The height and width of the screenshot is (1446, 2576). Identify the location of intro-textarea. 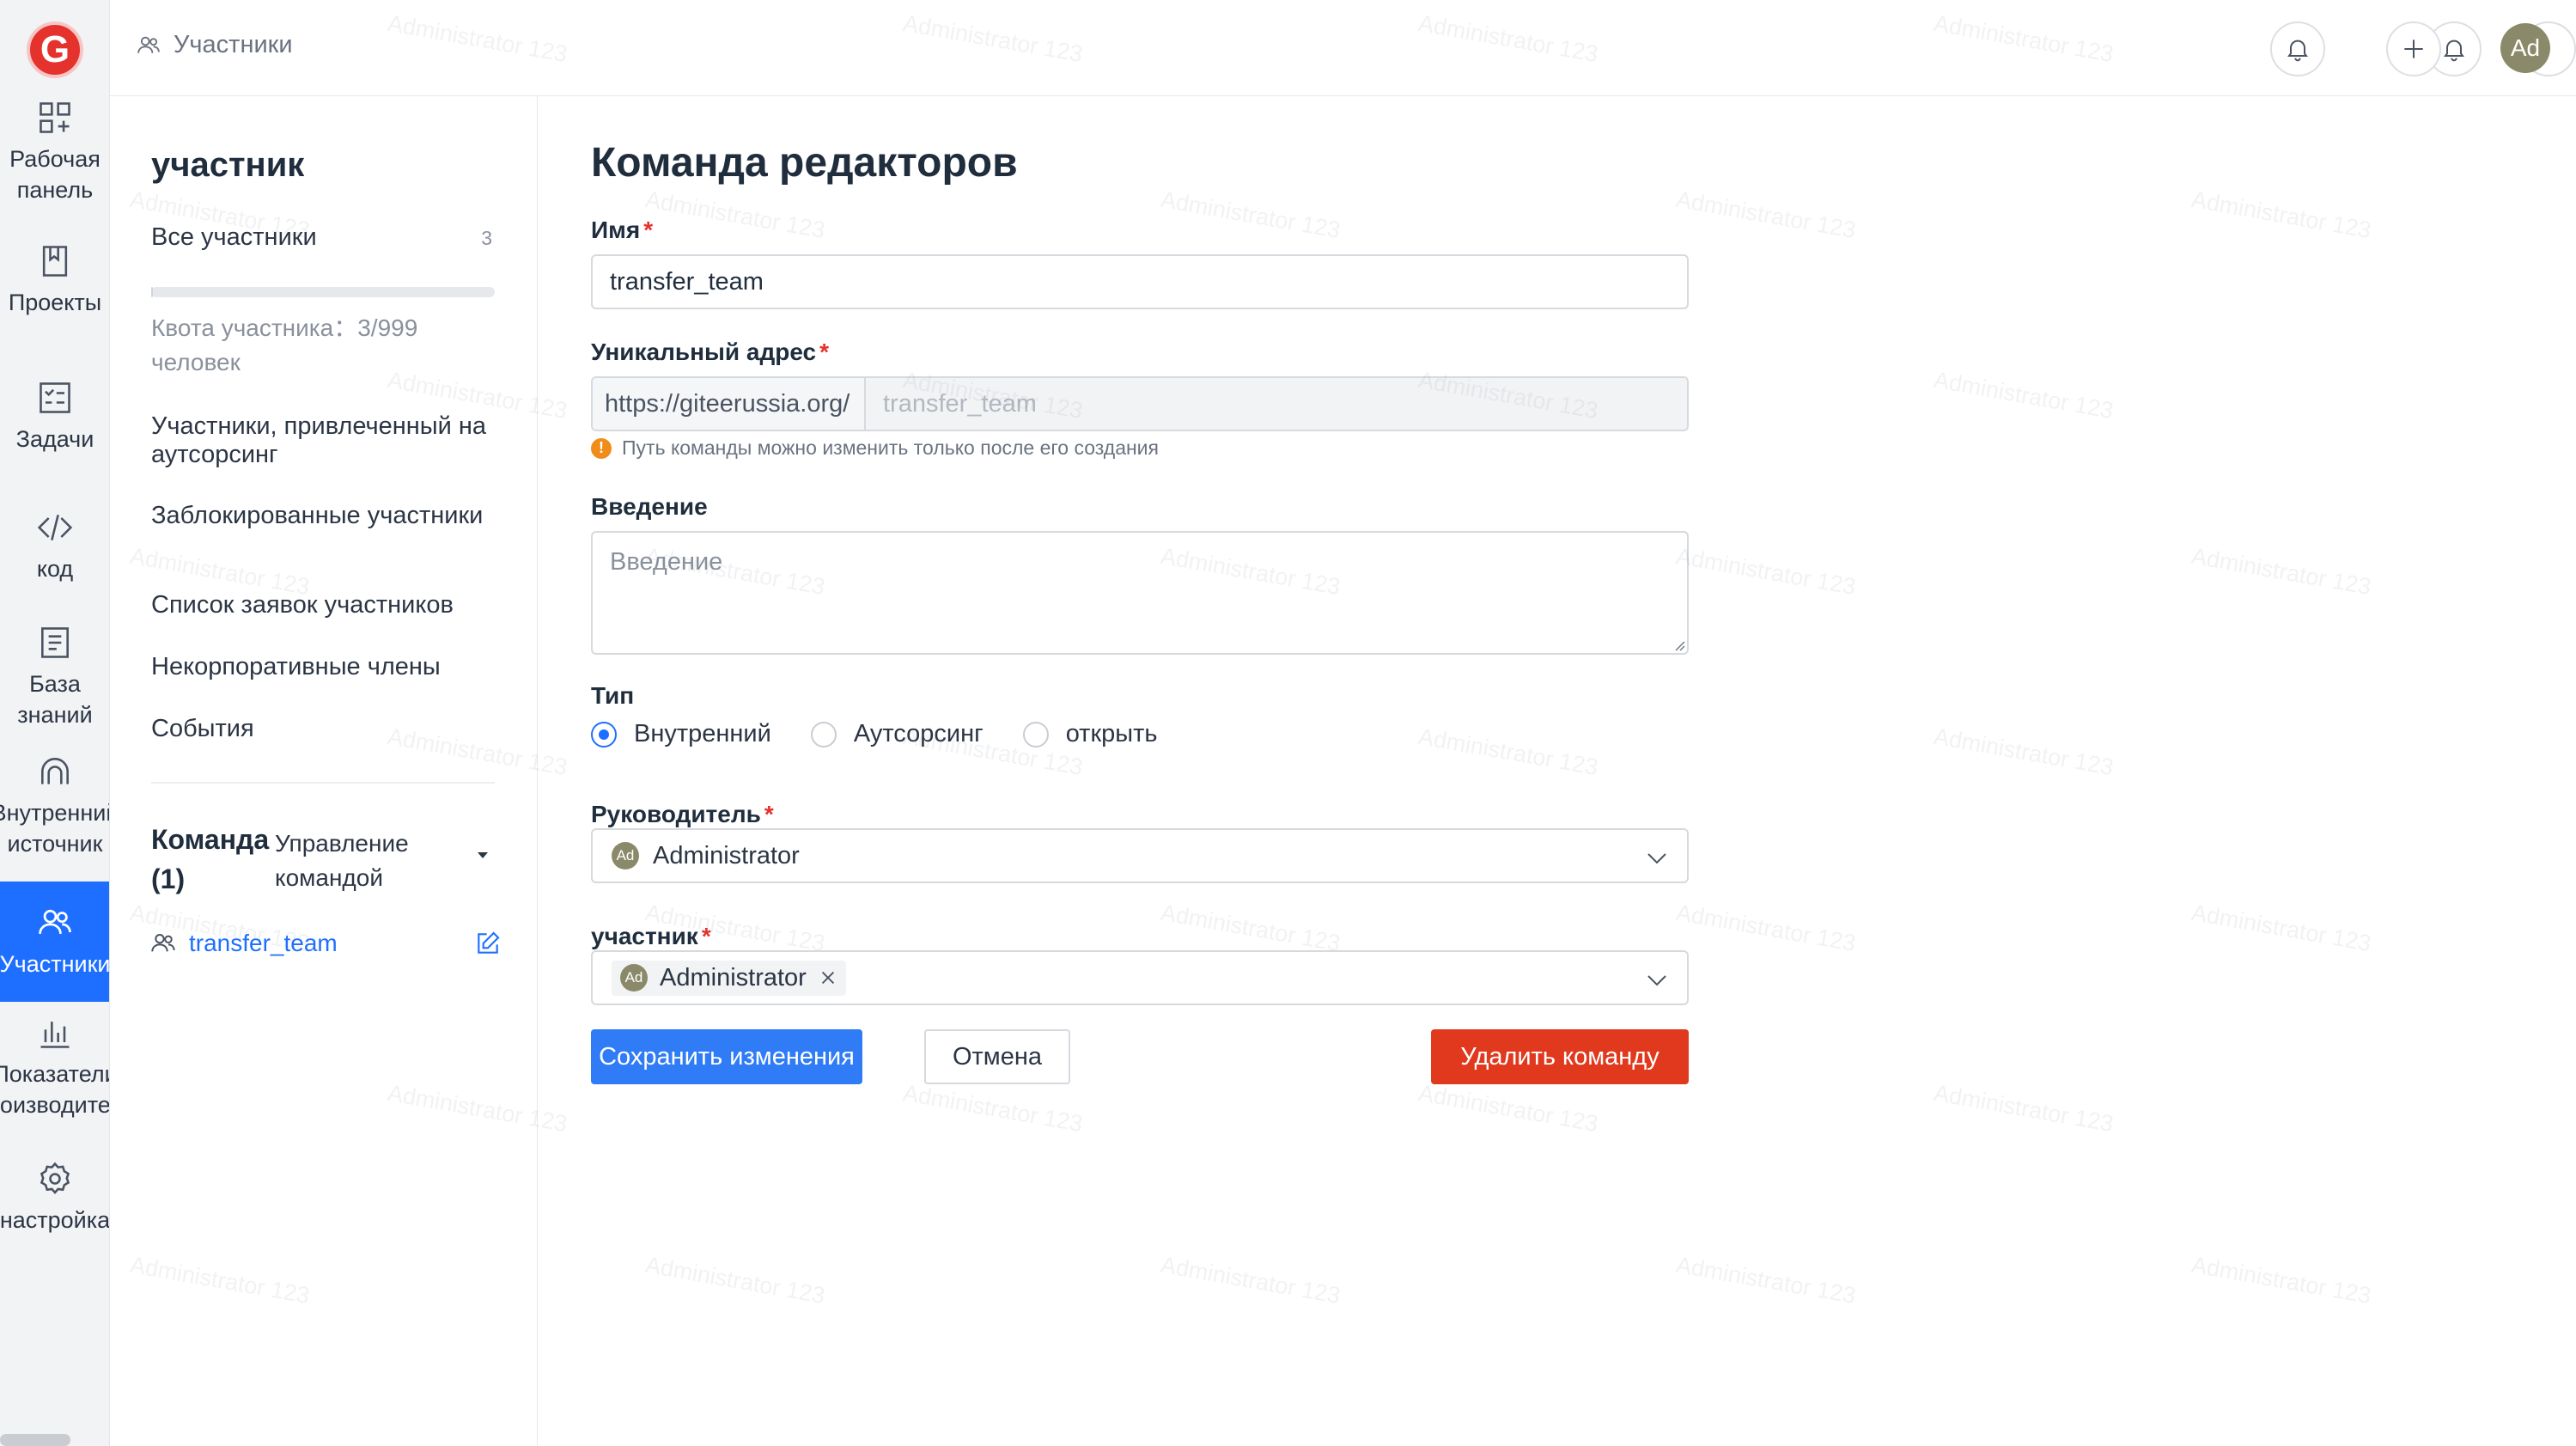
(1140, 593).